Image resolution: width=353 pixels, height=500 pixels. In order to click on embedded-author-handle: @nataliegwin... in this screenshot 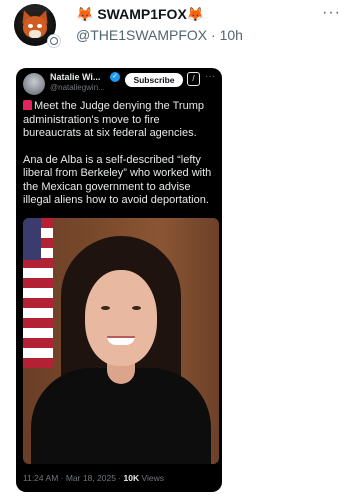, I will do `click(77, 87)`.